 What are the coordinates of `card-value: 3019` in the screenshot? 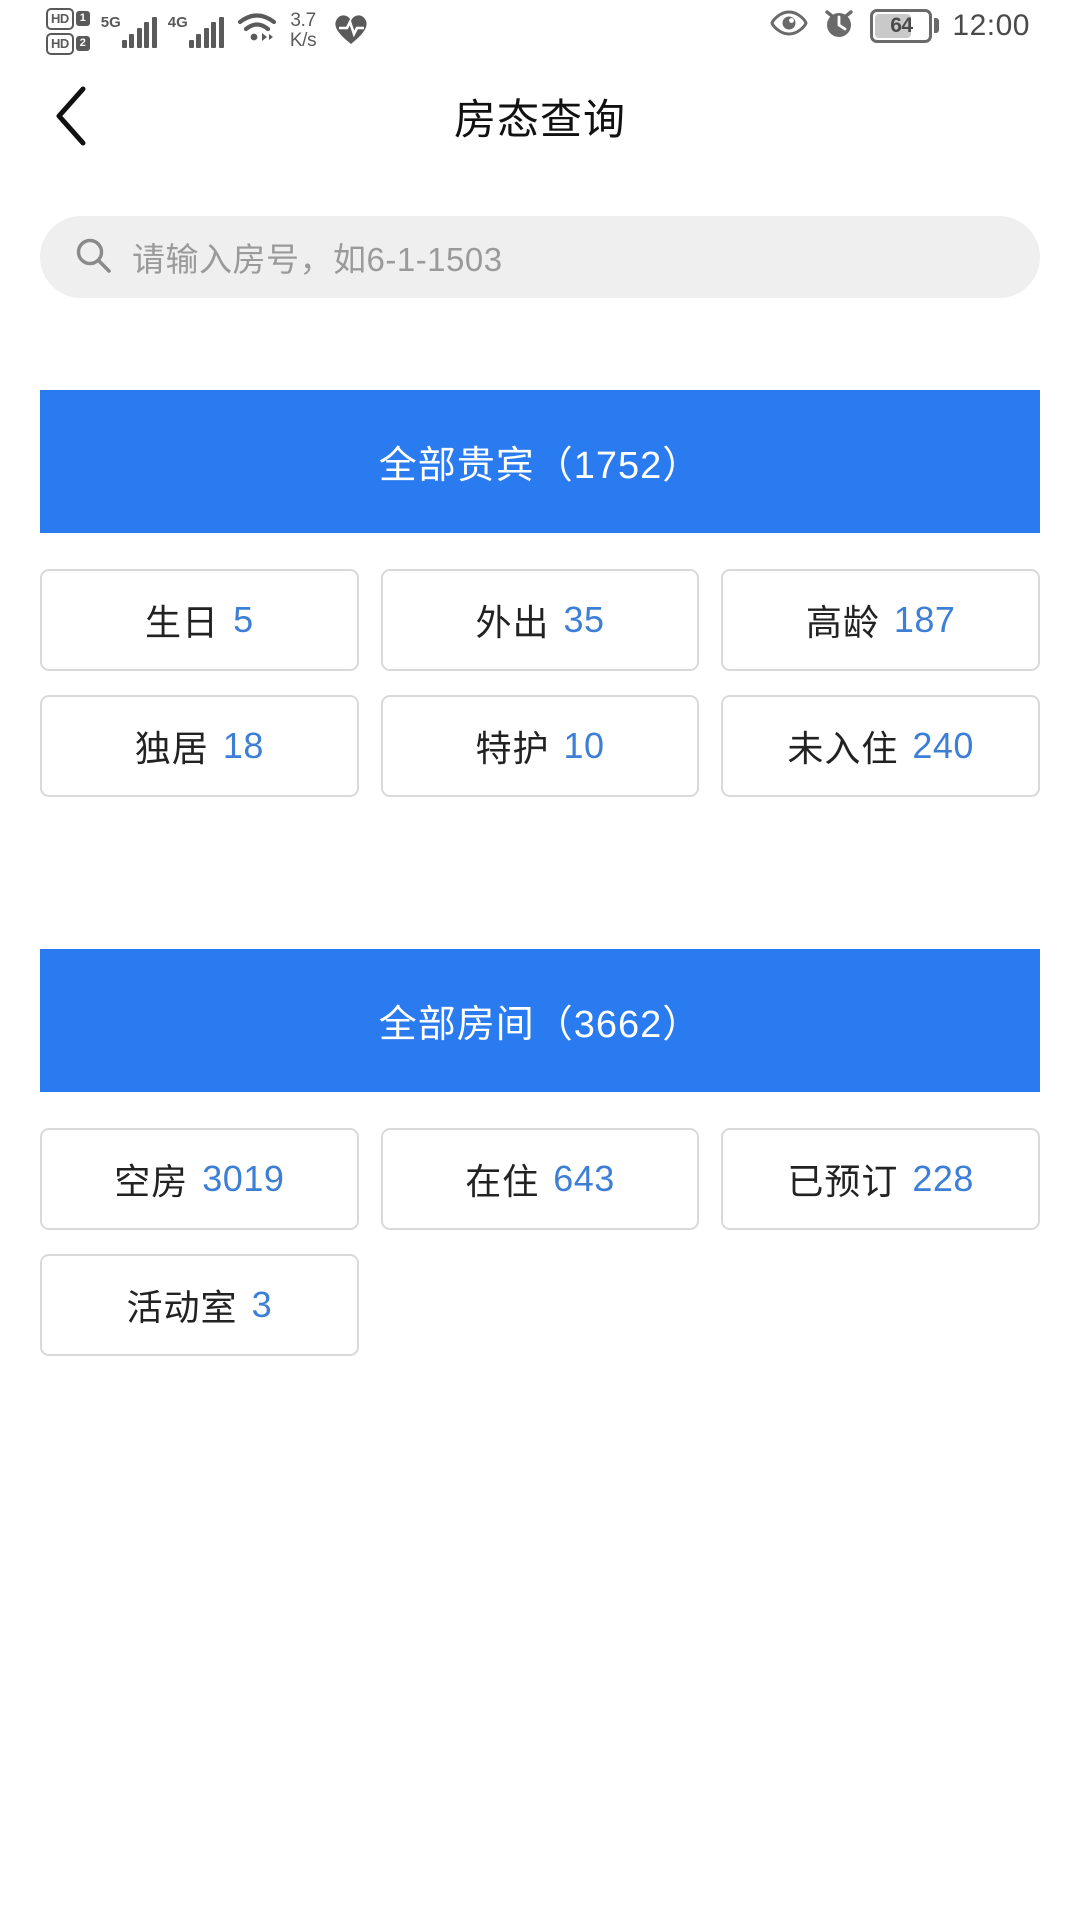 It's located at (243, 1178).